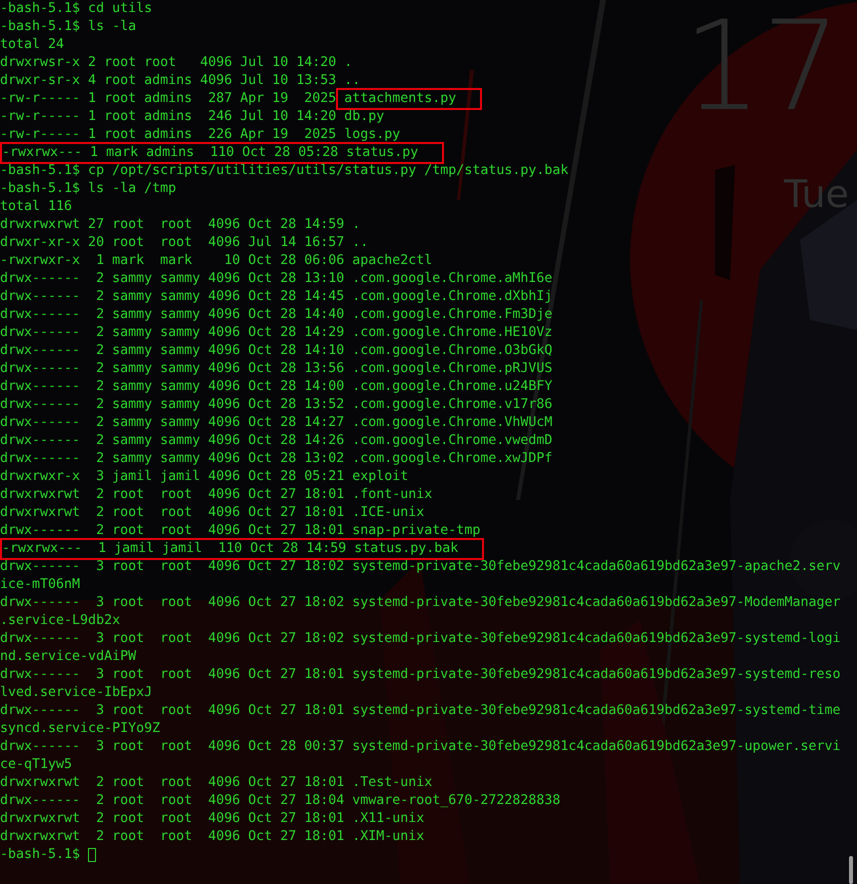  I want to click on cursor-icon, so click(92, 855).